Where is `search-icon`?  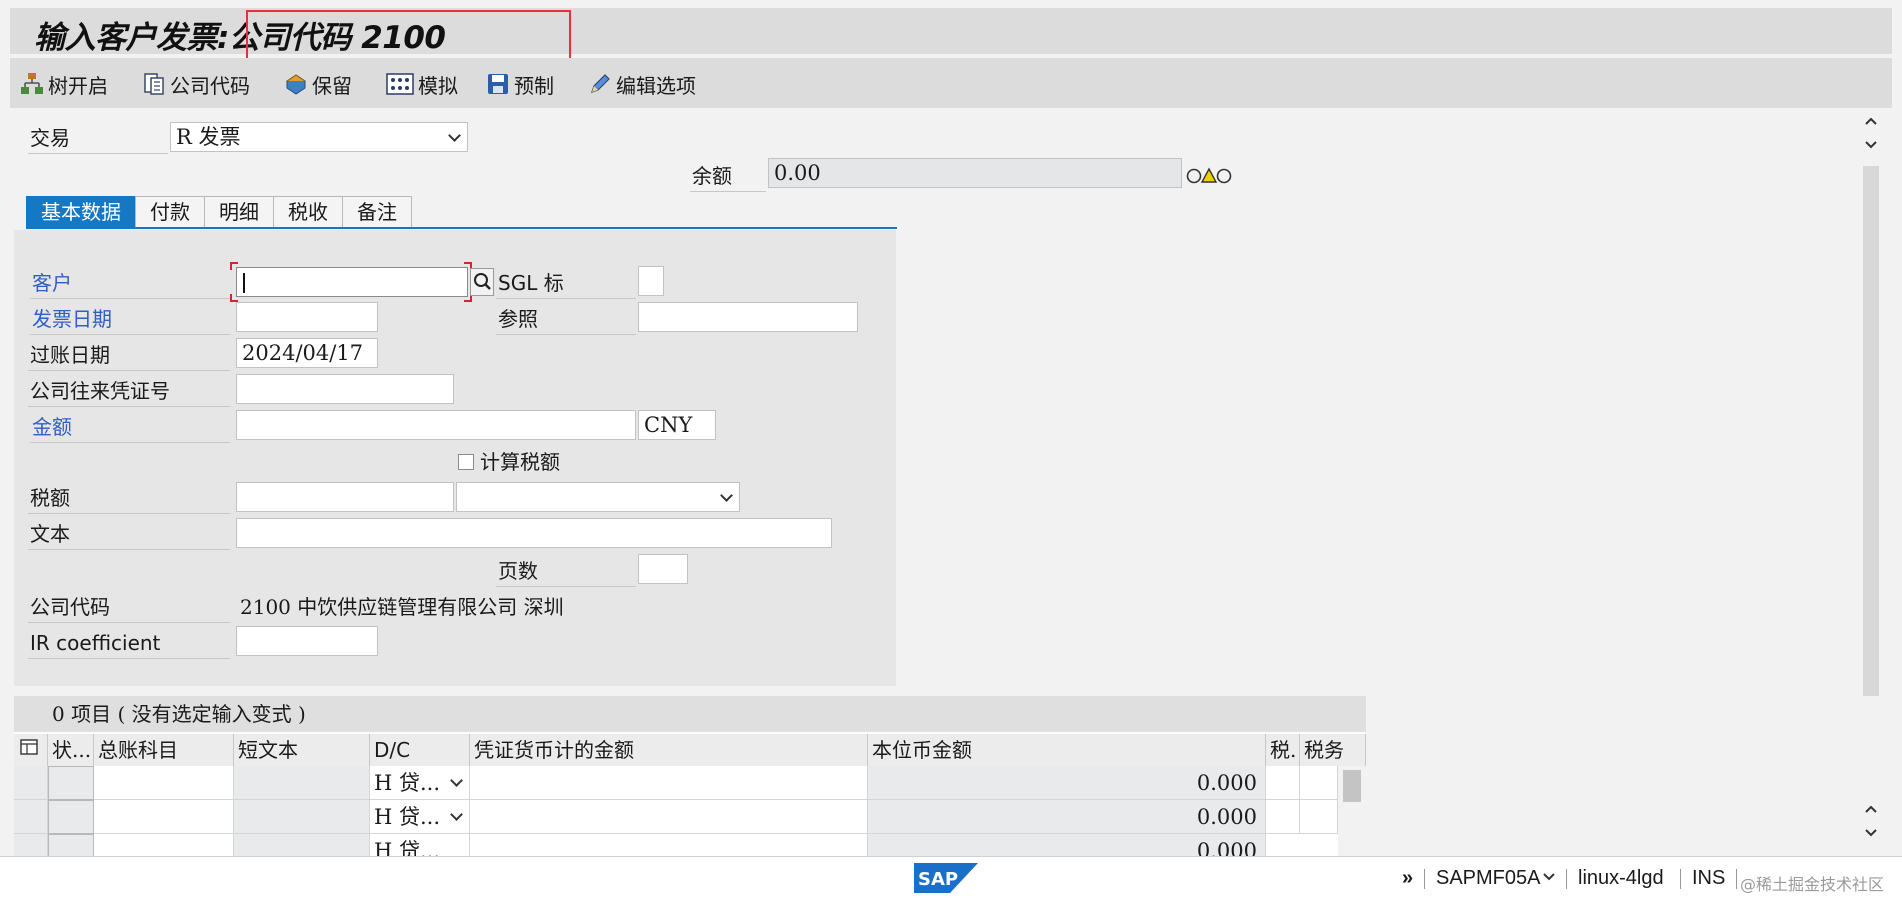 search-icon is located at coordinates (482, 281).